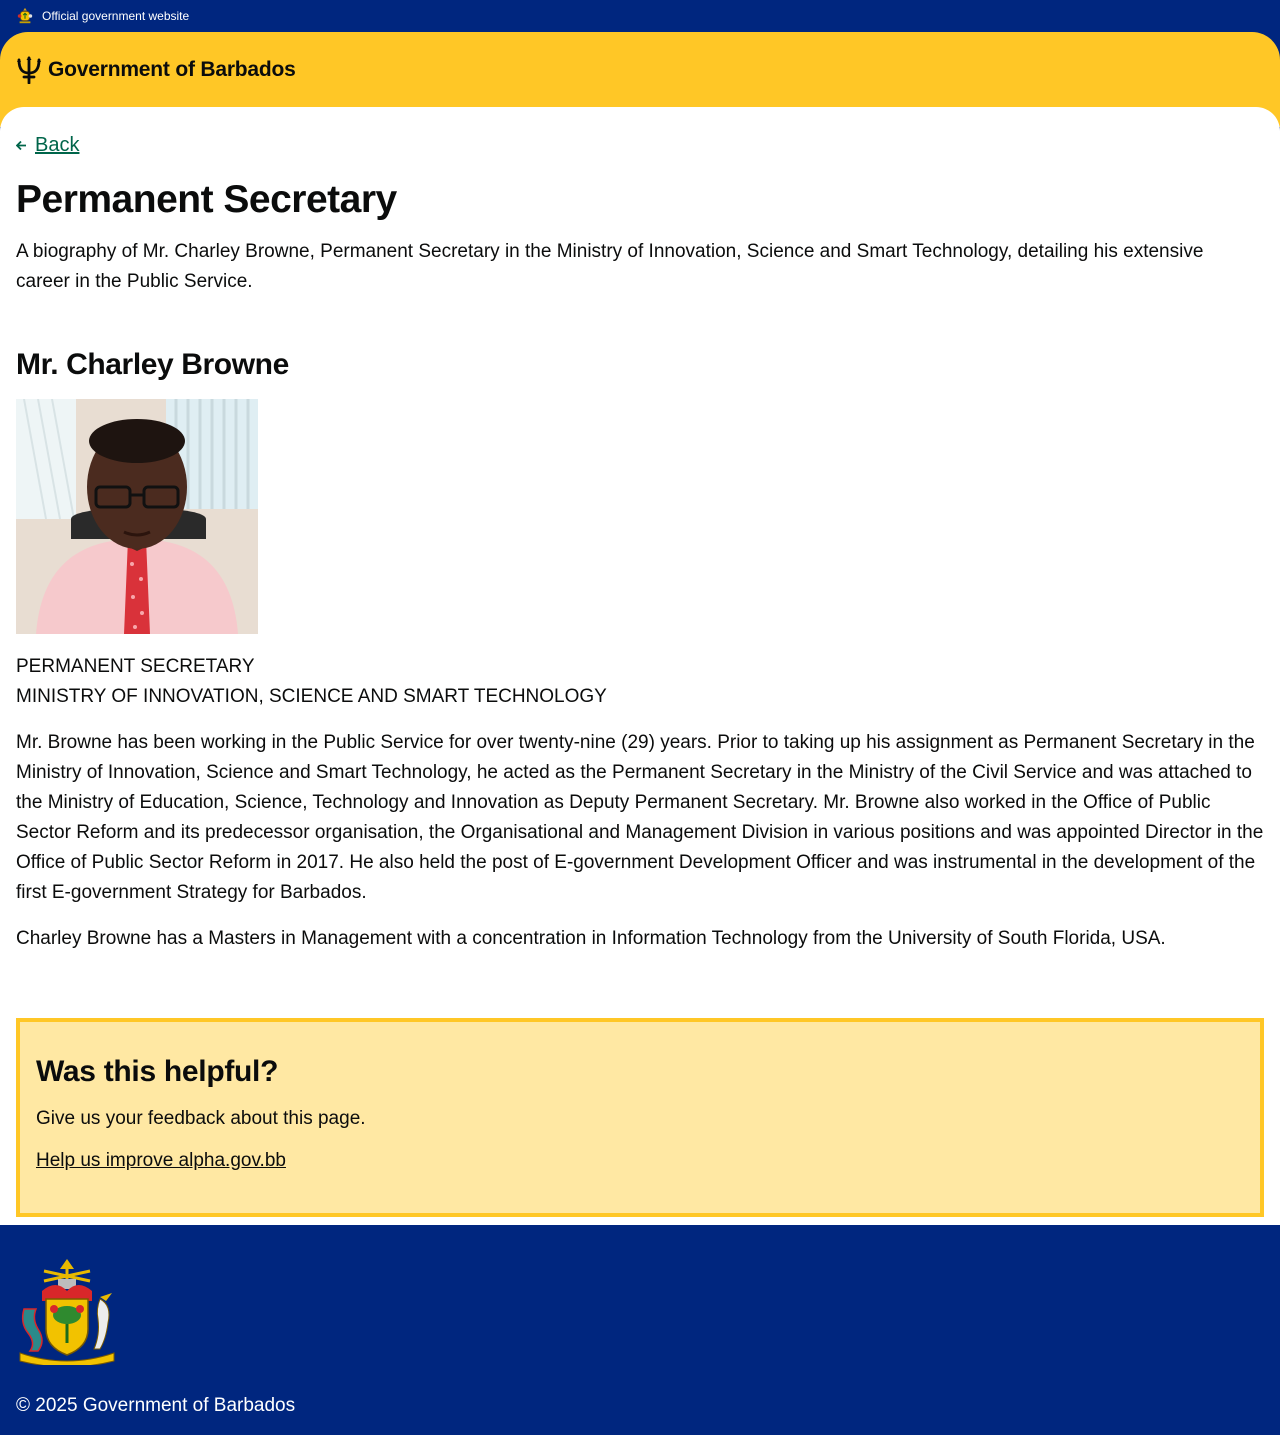 Image resolution: width=1280 pixels, height=1435 pixels. Describe the element at coordinates (137, 516) in the screenshot. I see `portrait-photo` at that location.